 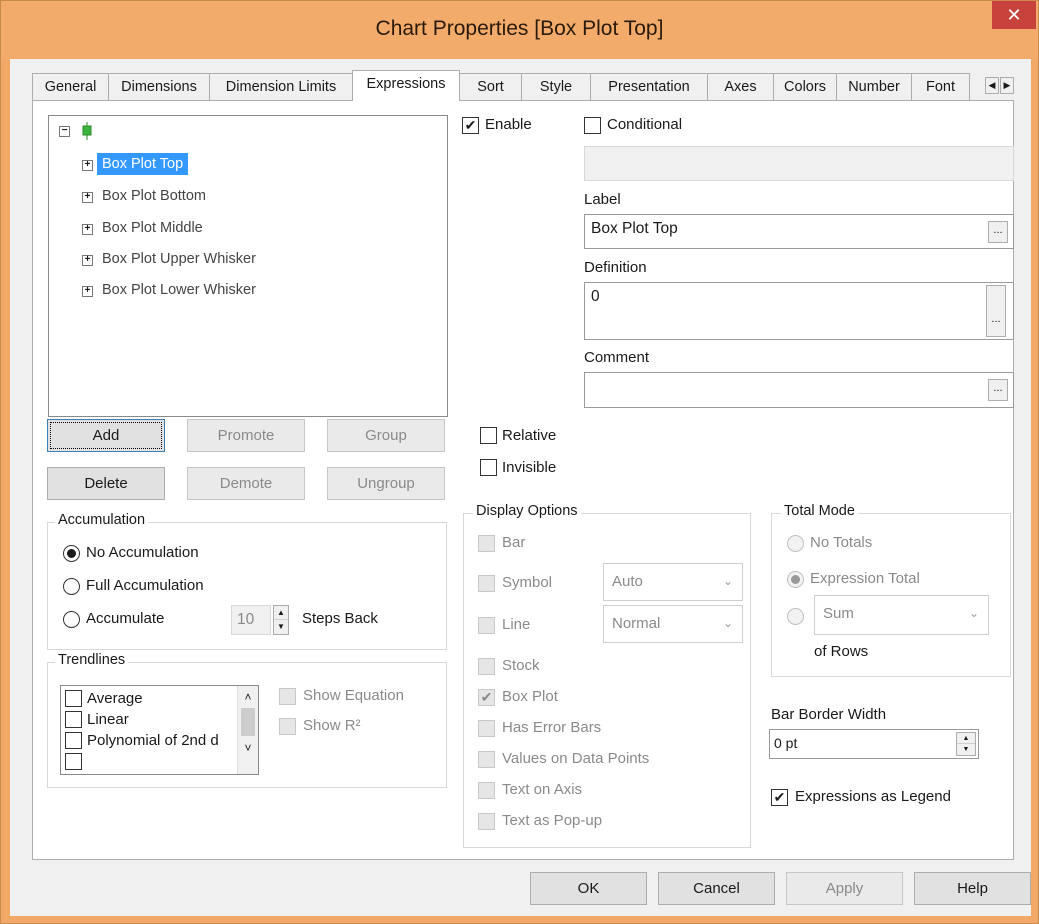 I want to click on tab-dimension-limits: Dimension Limits, so click(x=281, y=86).